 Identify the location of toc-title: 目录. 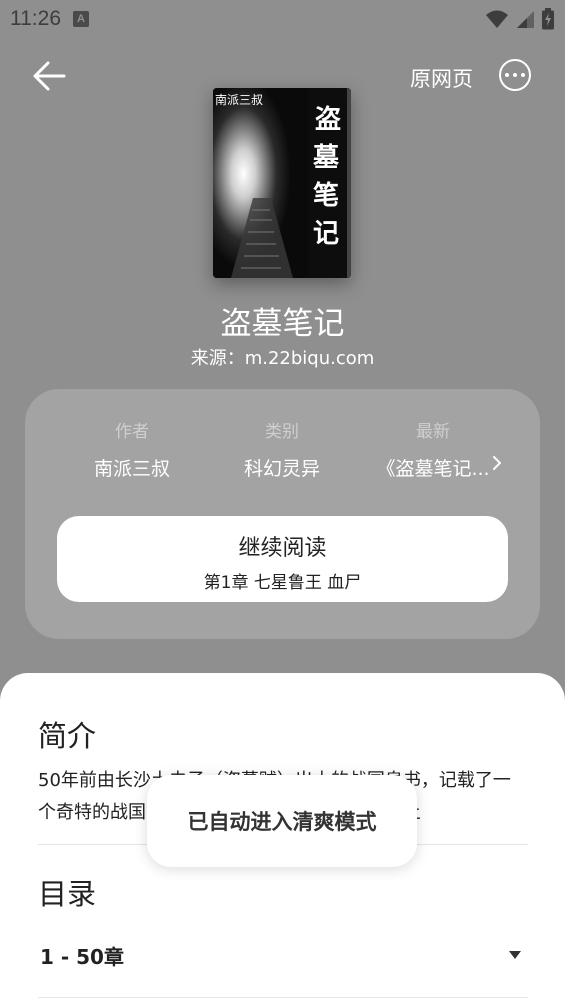
(67, 894).